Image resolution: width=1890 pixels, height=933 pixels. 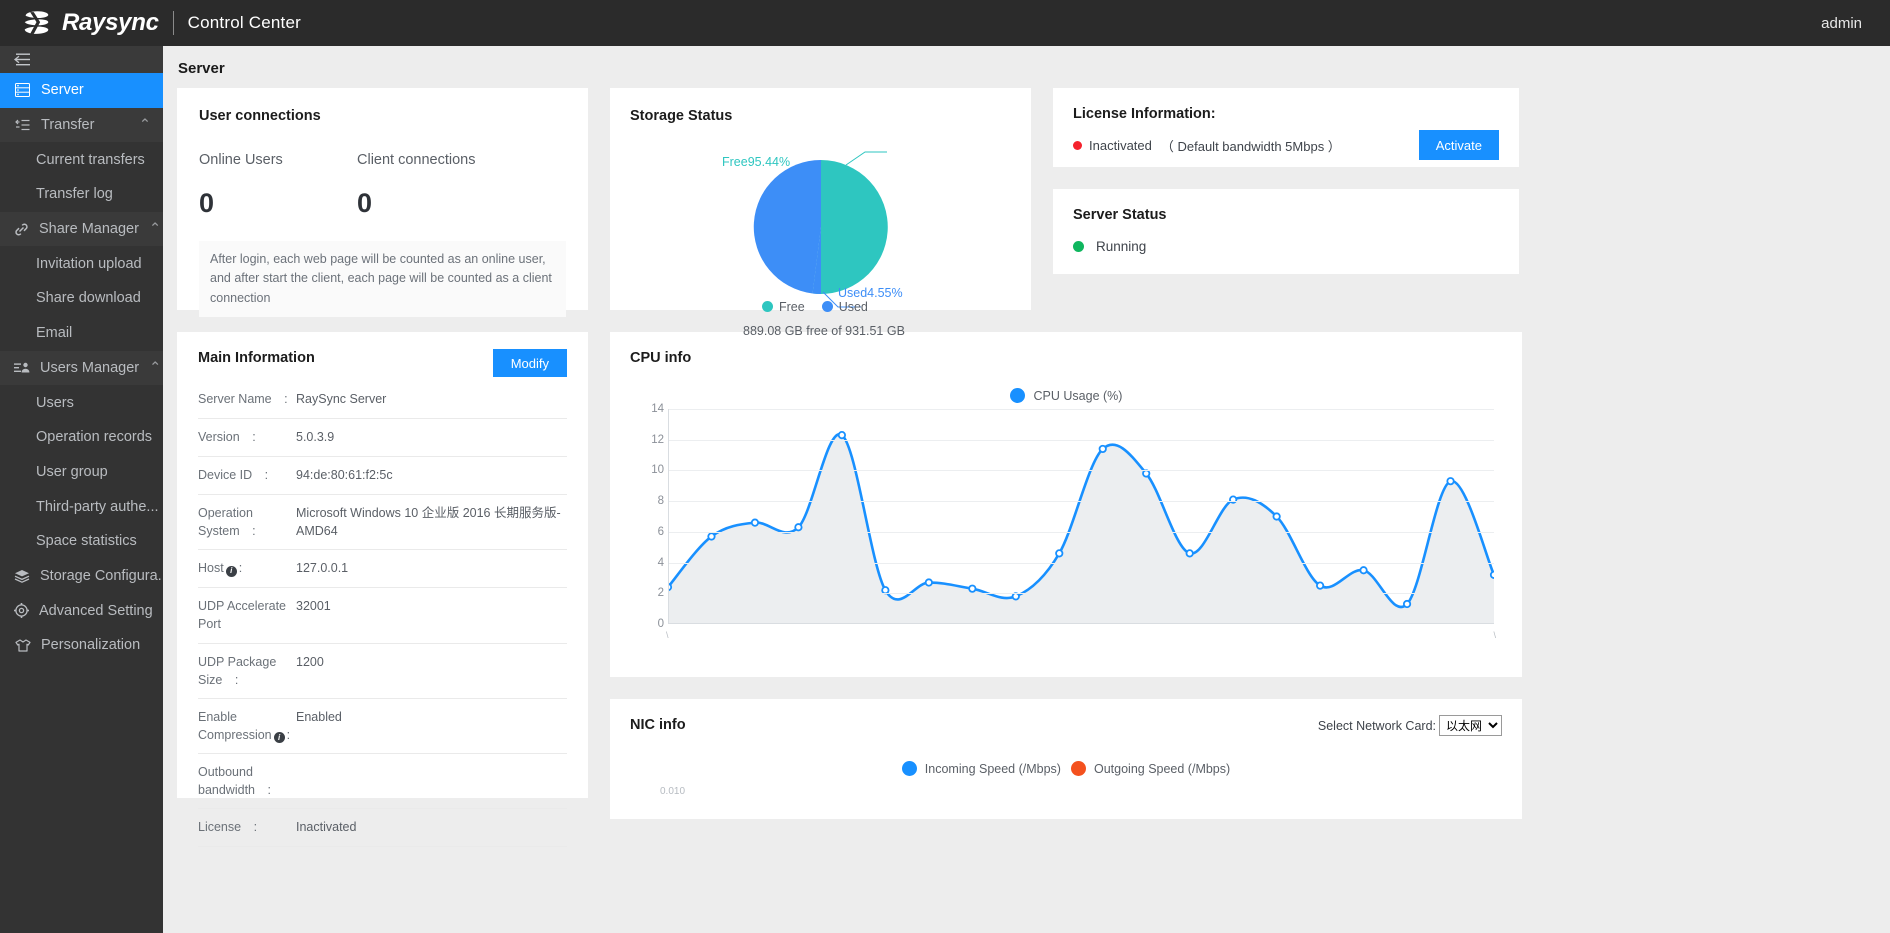 I want to click on license-detail-text: （ Default bandwidth 5Mbps ）, so click(x=1250, y=146).